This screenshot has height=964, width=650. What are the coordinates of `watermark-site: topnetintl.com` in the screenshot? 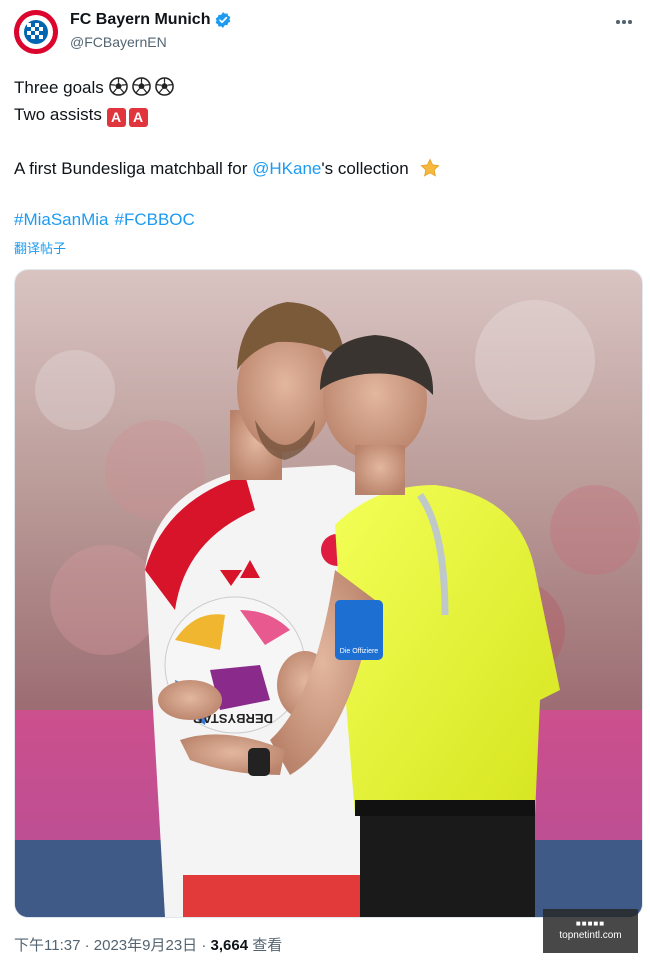 It's located at (590, 935).